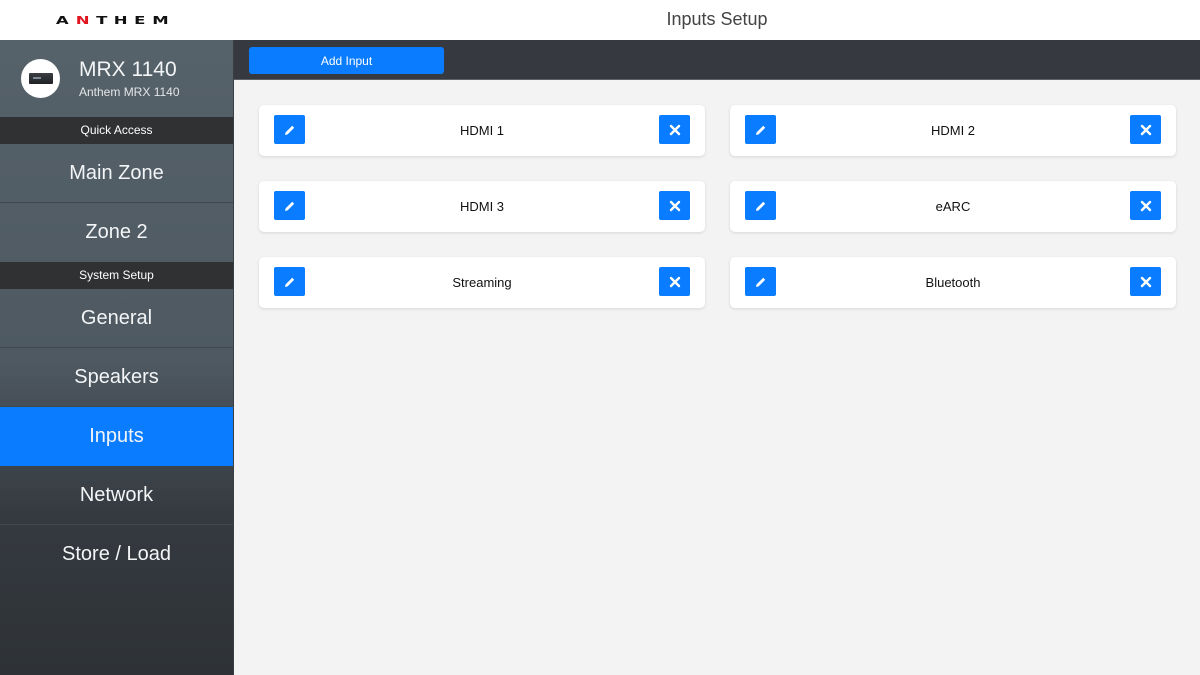 This screenshot has height=675, width=1200. What do you see at coordinates (116, 318) in the screenshot?
I see `sidebar-item-general: General` at bounding box center [116, 318].